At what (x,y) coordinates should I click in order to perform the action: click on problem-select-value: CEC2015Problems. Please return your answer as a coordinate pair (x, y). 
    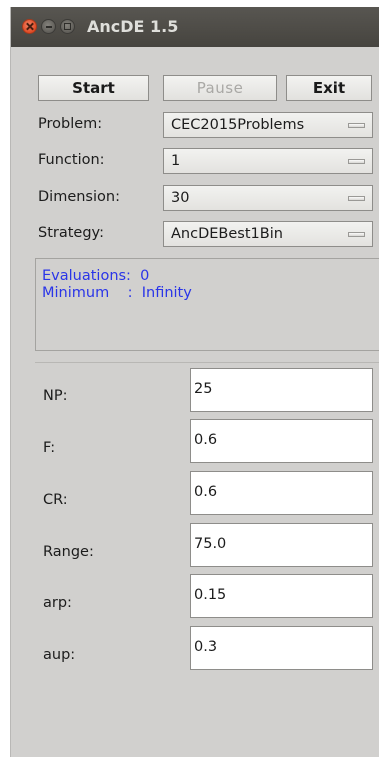
    Looking at the image, I should click on (238, 125).